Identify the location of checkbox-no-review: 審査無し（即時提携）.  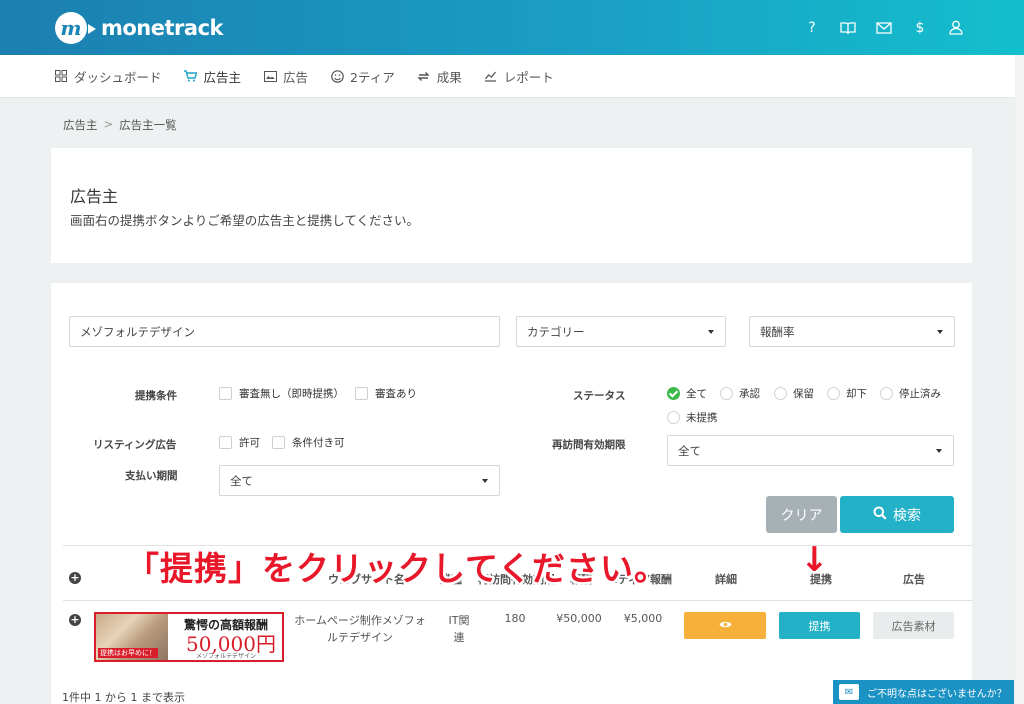
(281, 393).